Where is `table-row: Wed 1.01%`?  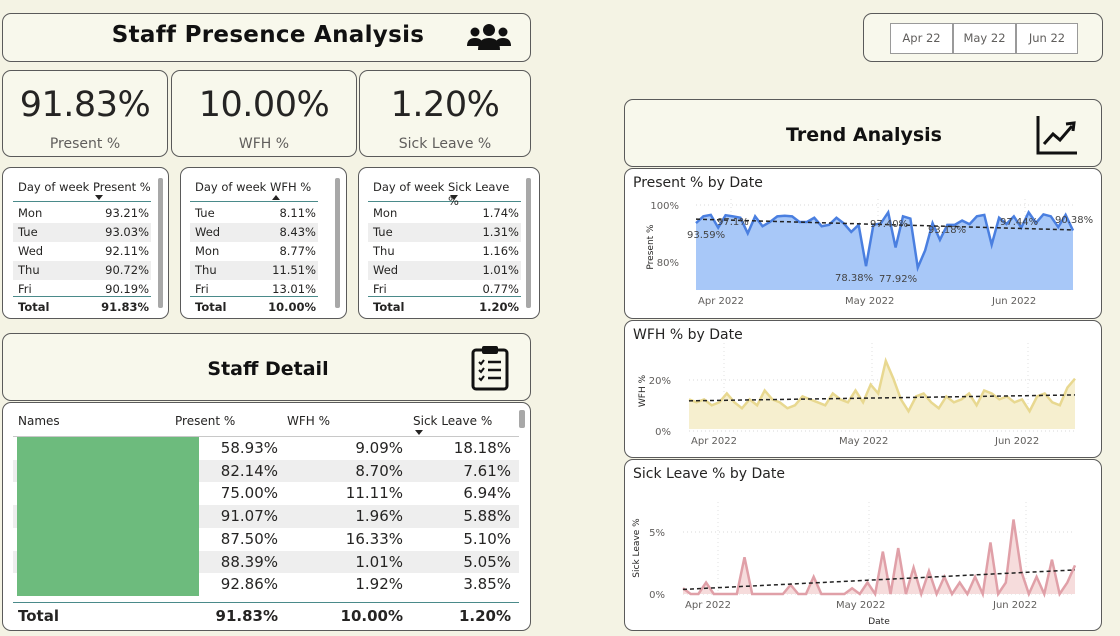
table-row: Wed 1.01% is located at coordinates (444, 270).